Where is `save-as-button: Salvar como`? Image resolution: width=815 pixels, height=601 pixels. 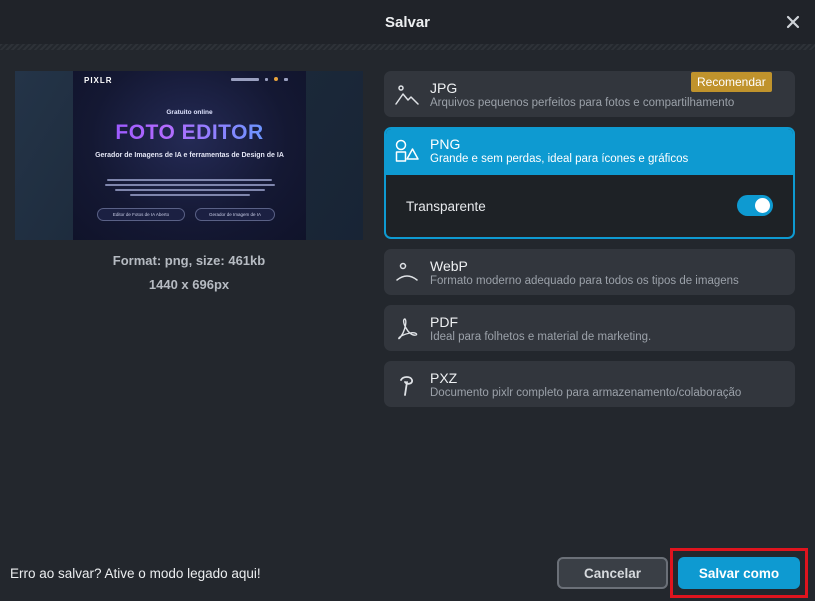
save-as-button: Salvar como is located at coordinates (739, 573).